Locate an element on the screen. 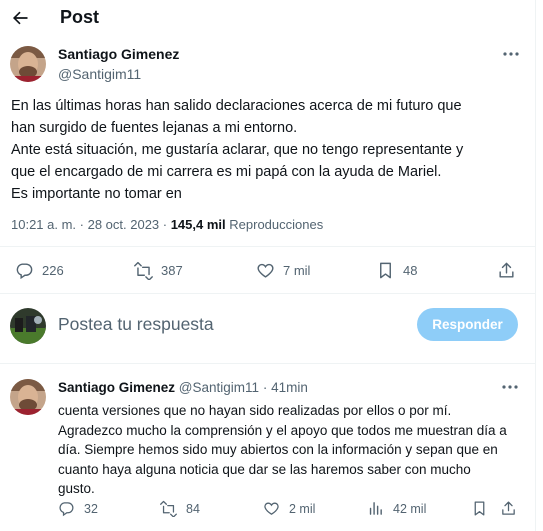 The height and width of the screenshot is (531, 543). like-action: 2 mil is located at coordinates (289, 508).